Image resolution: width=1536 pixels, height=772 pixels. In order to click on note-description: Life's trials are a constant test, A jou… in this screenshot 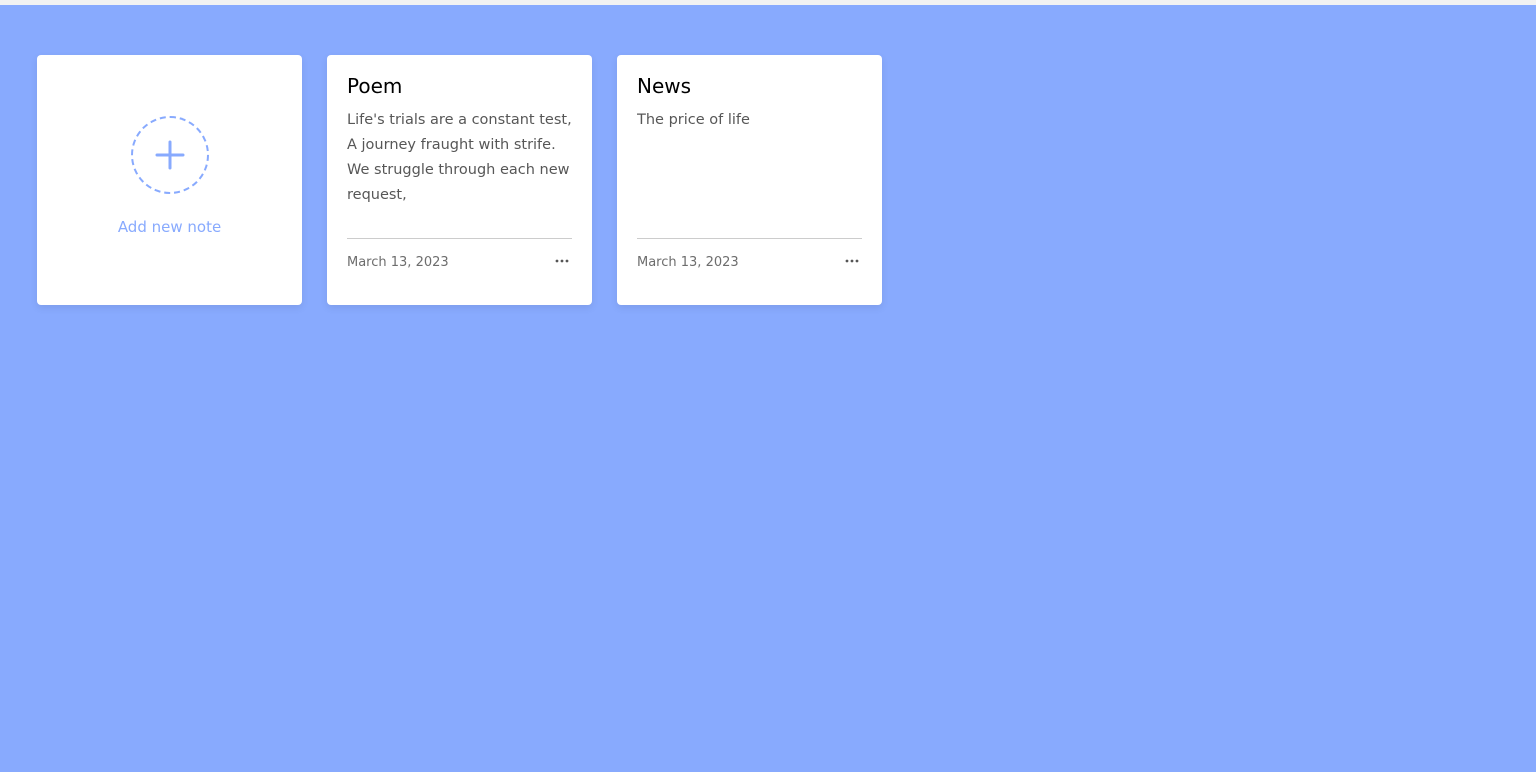, I will do `click(459, 171)`.